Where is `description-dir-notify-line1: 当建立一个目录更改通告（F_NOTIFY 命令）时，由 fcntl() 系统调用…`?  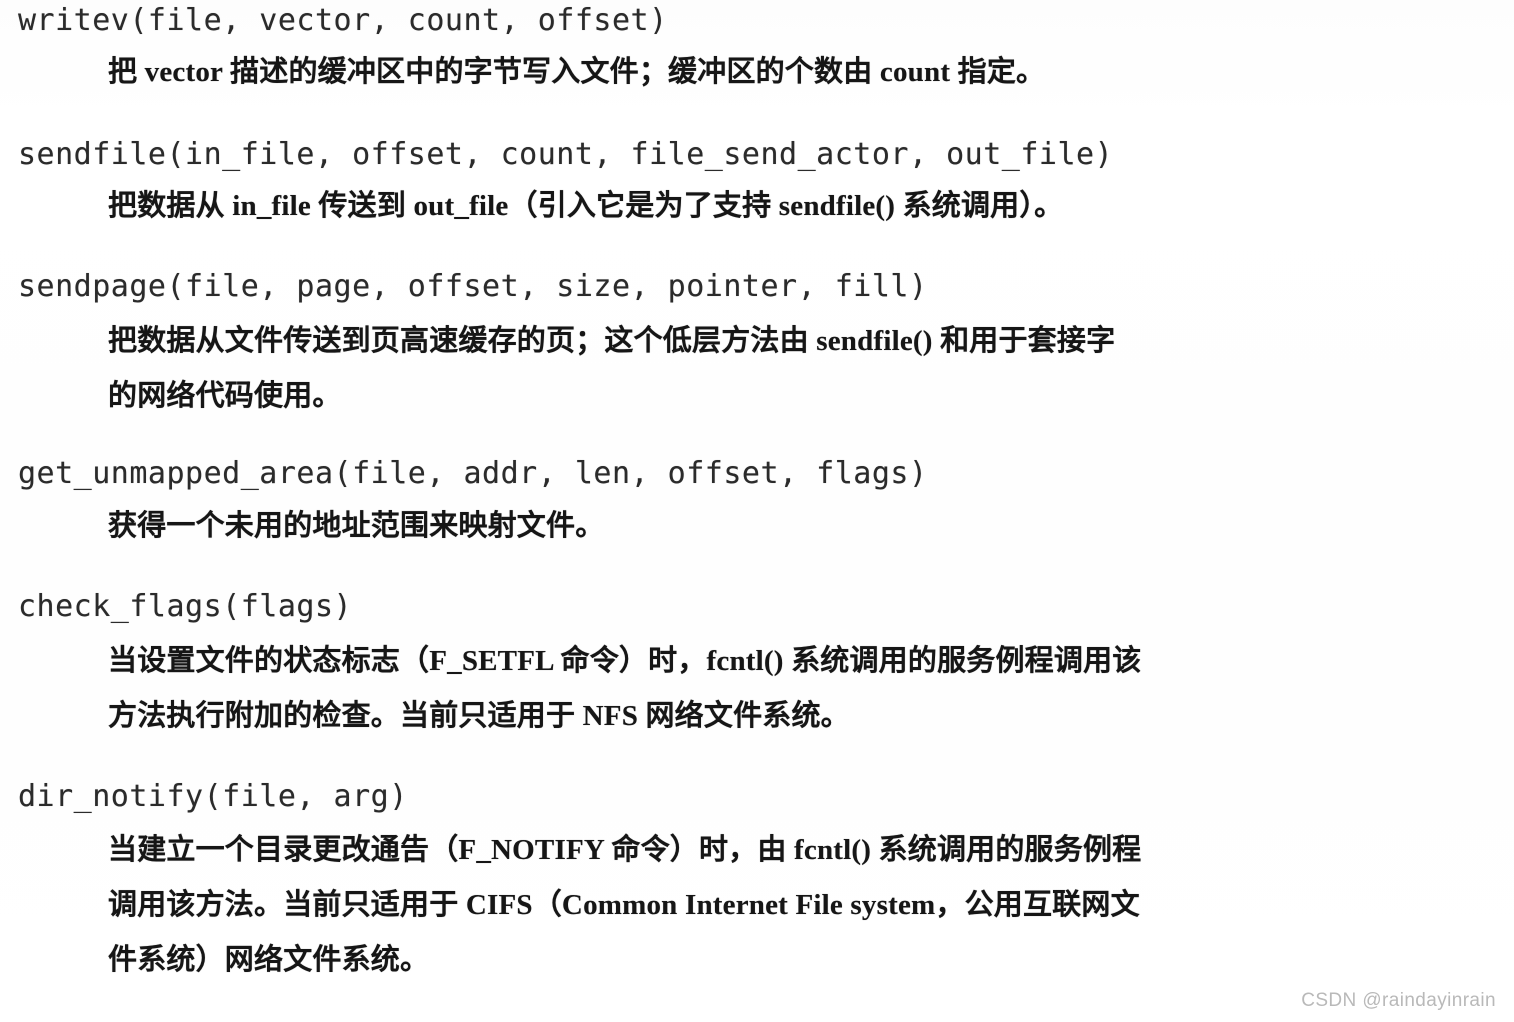 description-dir-notify-line1: 当建立一个目录更改通告（F_NOTIFY 命令）时，由 fcntl() 系统调用… is located at coordinates (757, 850).